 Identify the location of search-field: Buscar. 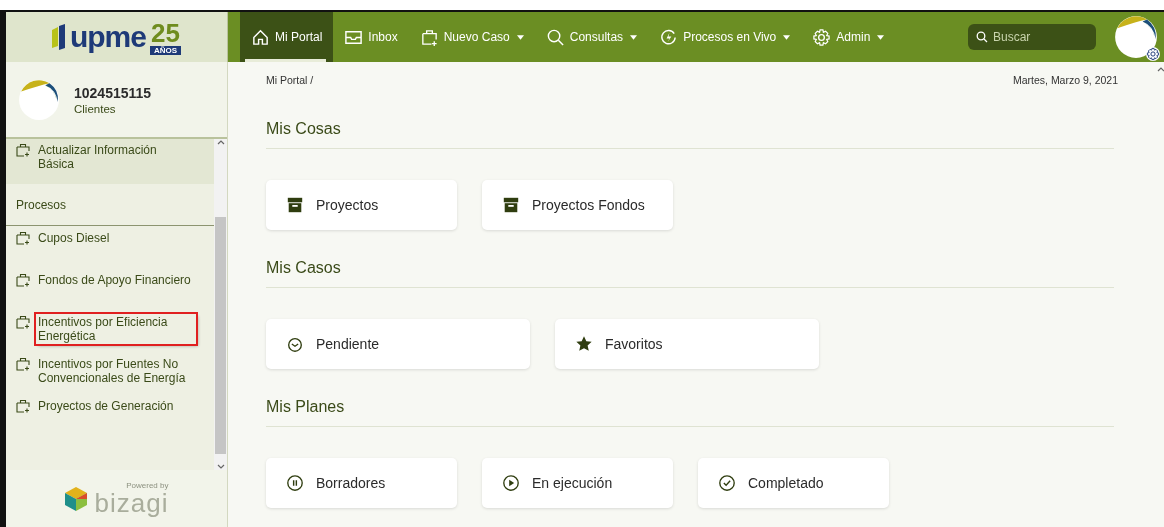
(1032, 37).